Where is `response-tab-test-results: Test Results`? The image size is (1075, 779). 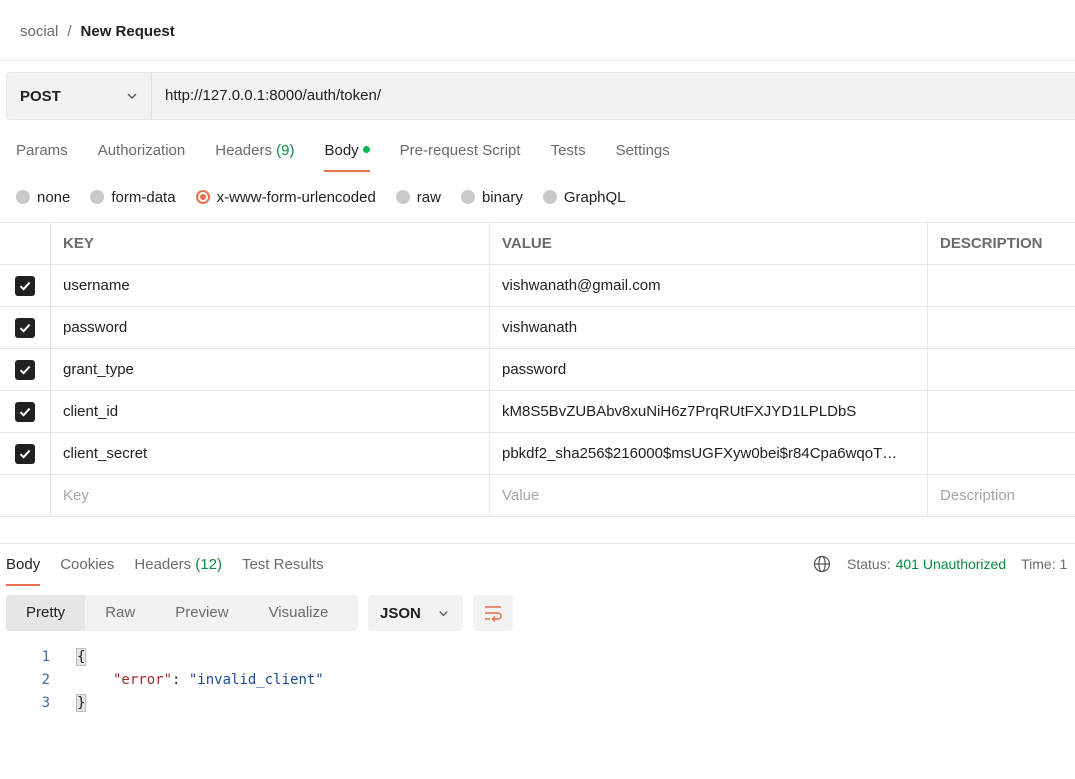 response-tab-test-results: Test Results is located at coordinates (283, 570).